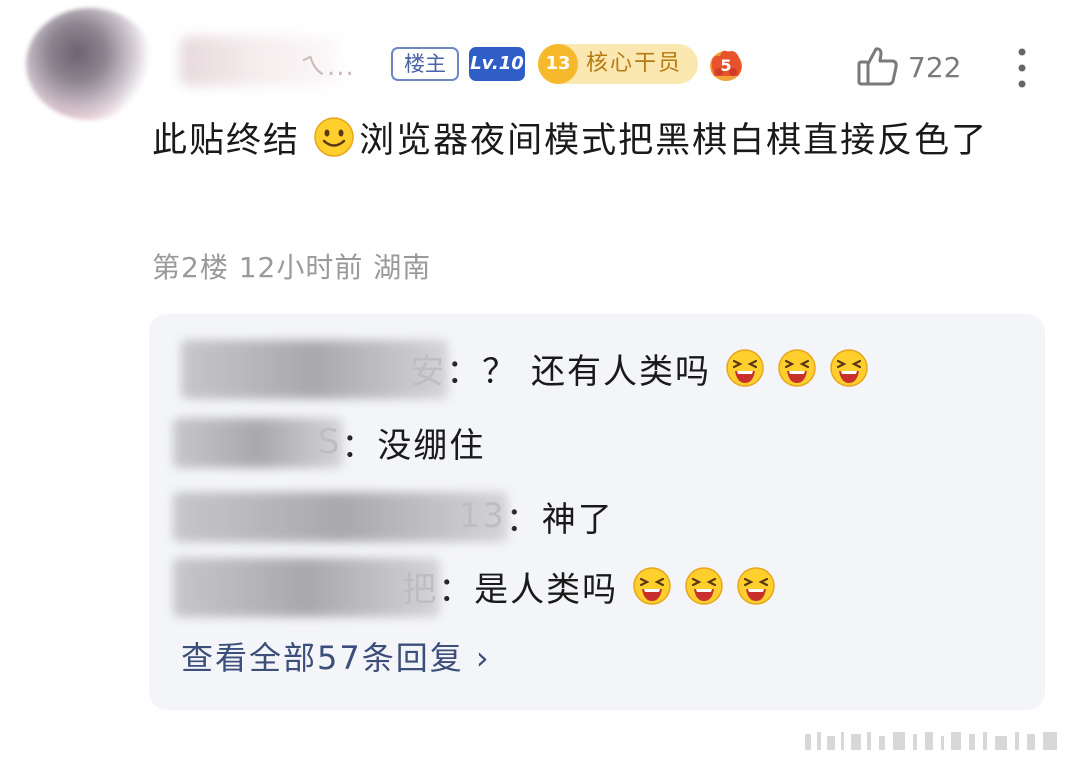 The width and height of the screenshot is (1080, 765). I want to click on post-content-text-1: 此贴终结, so click(226, 141).